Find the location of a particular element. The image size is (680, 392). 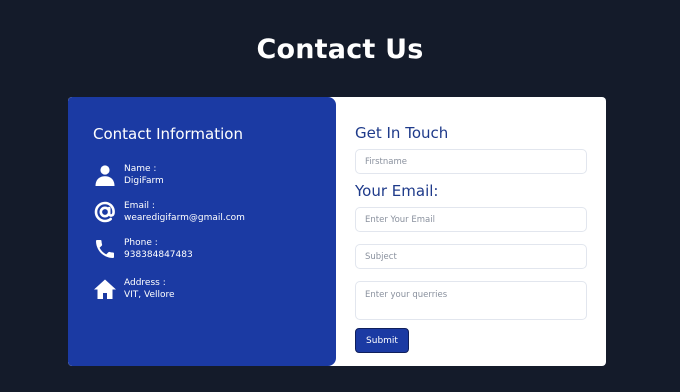

info-item-address: Address : VIT, Vellore is located at coordinates (213, 292).